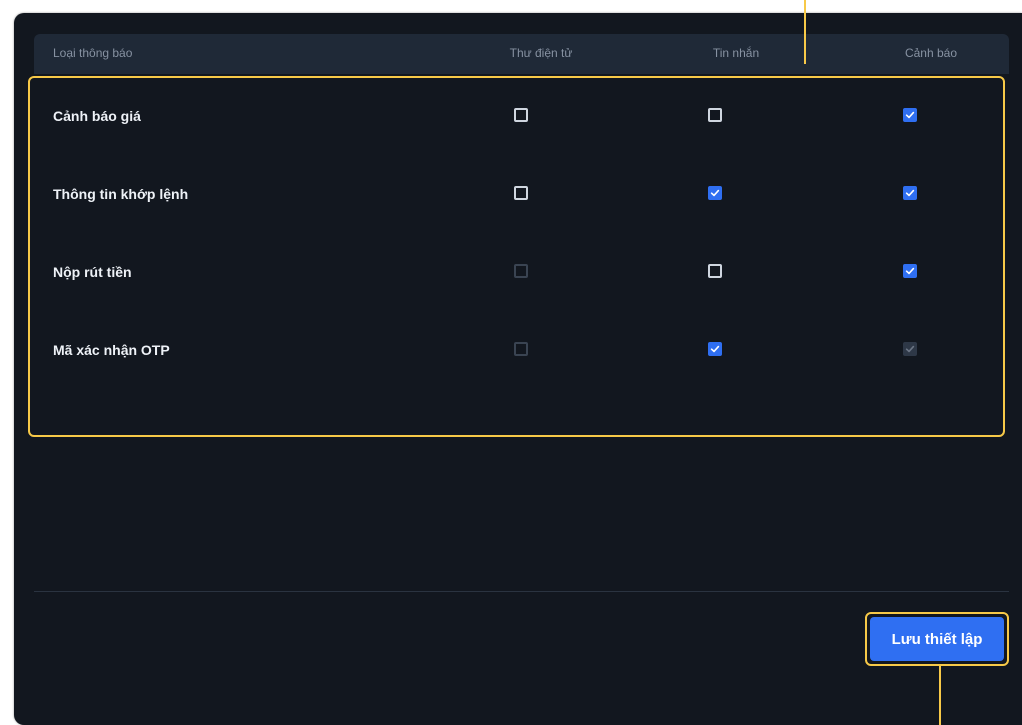 This screenshot has width=1022, height=725. Describe the element at coordinates (940, 694) in the screenshot. I see `callout-line-bottom` at that location.